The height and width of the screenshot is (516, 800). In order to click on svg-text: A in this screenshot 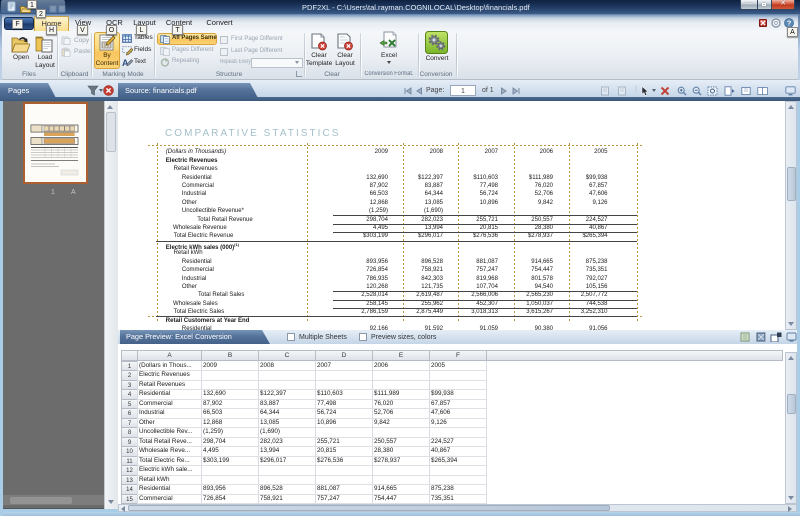, I will do `click(125, 62)`.